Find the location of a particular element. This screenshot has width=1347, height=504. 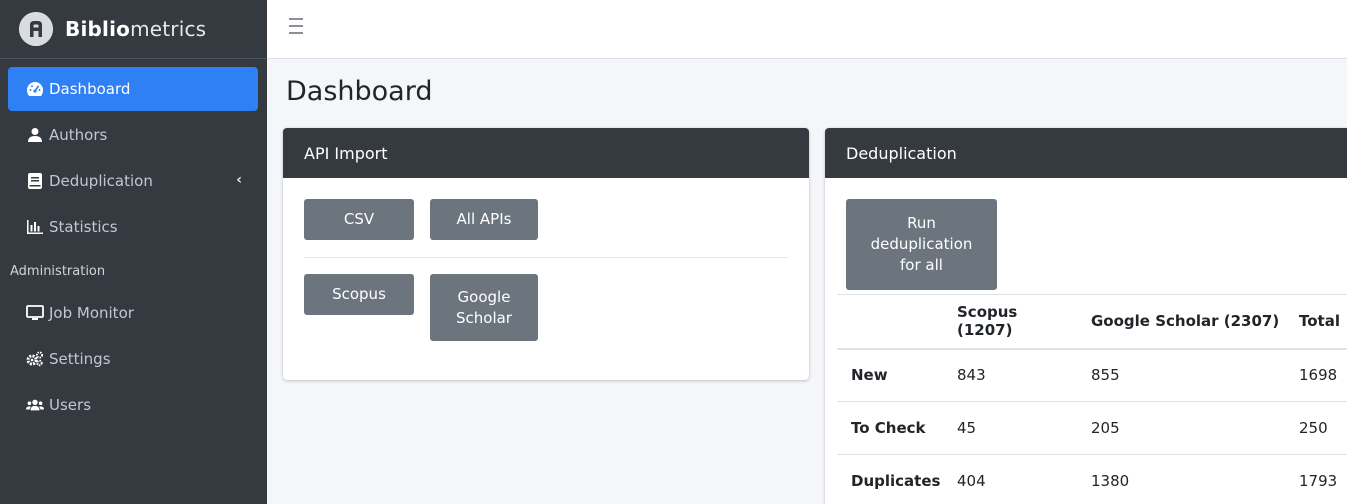

book-icon is located at coordinates (35, 181).